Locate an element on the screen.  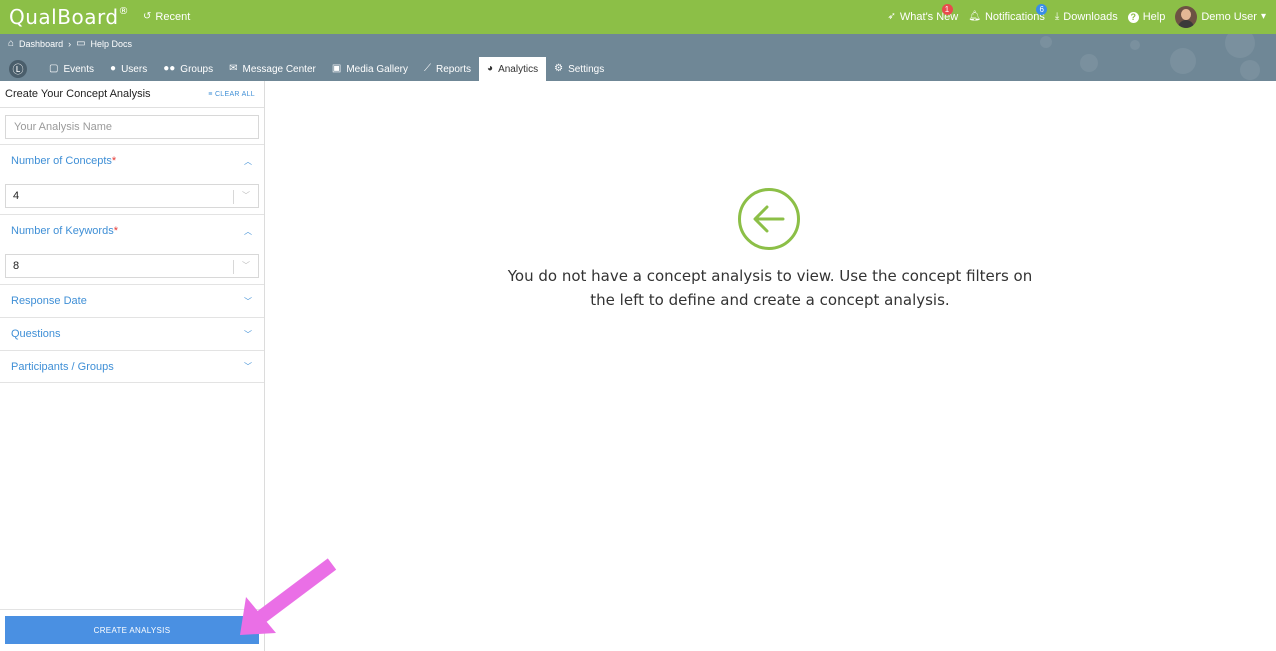
number-of-concepts-header: Number of Concepts* ︿ is located at coordinates (132, 160).